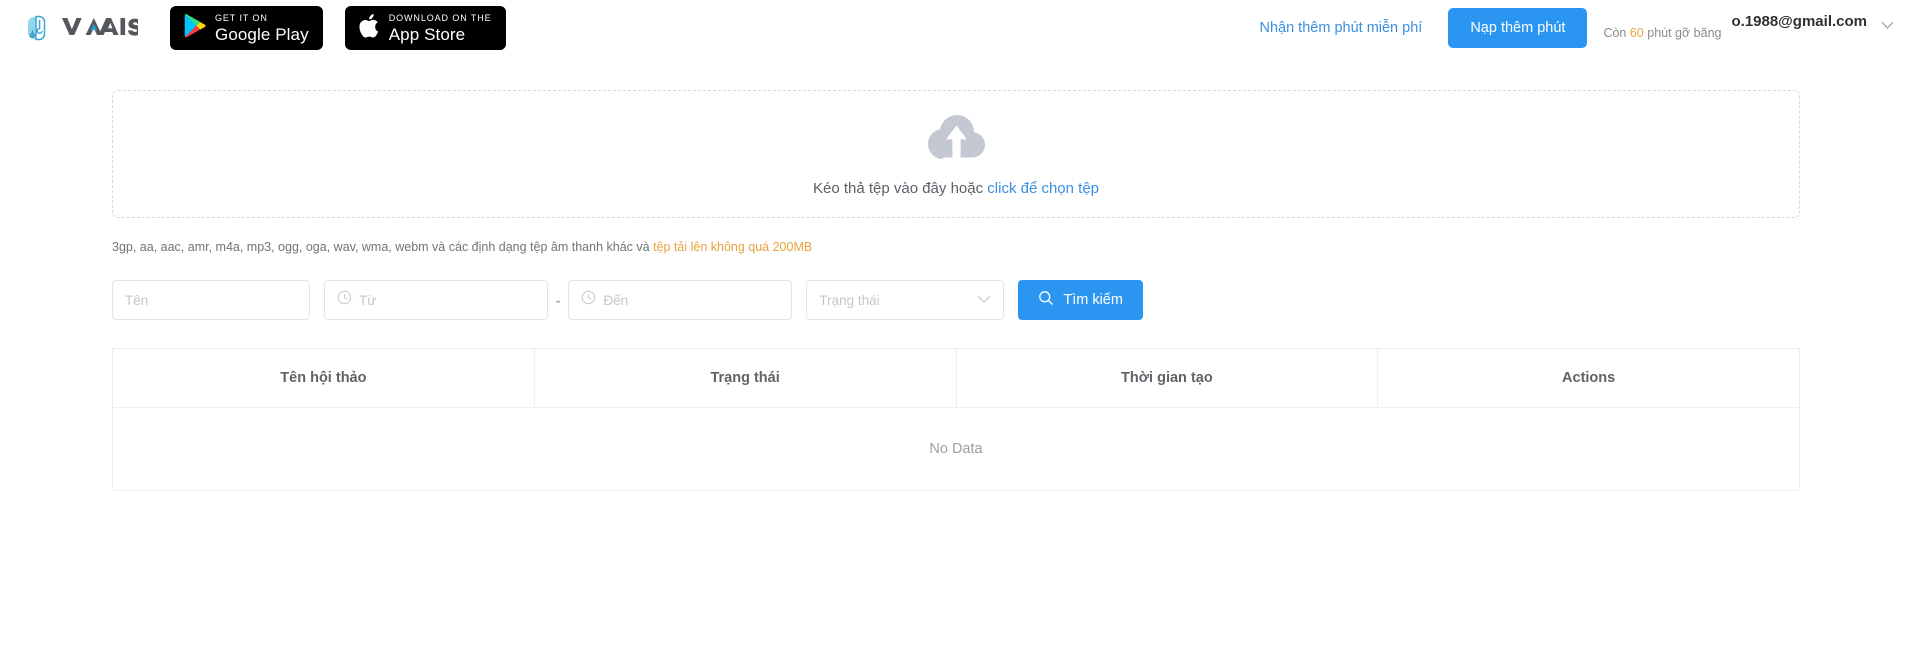 The image size is (1912, 660). I want to click on vais-brain-icon, so click(39, 28).